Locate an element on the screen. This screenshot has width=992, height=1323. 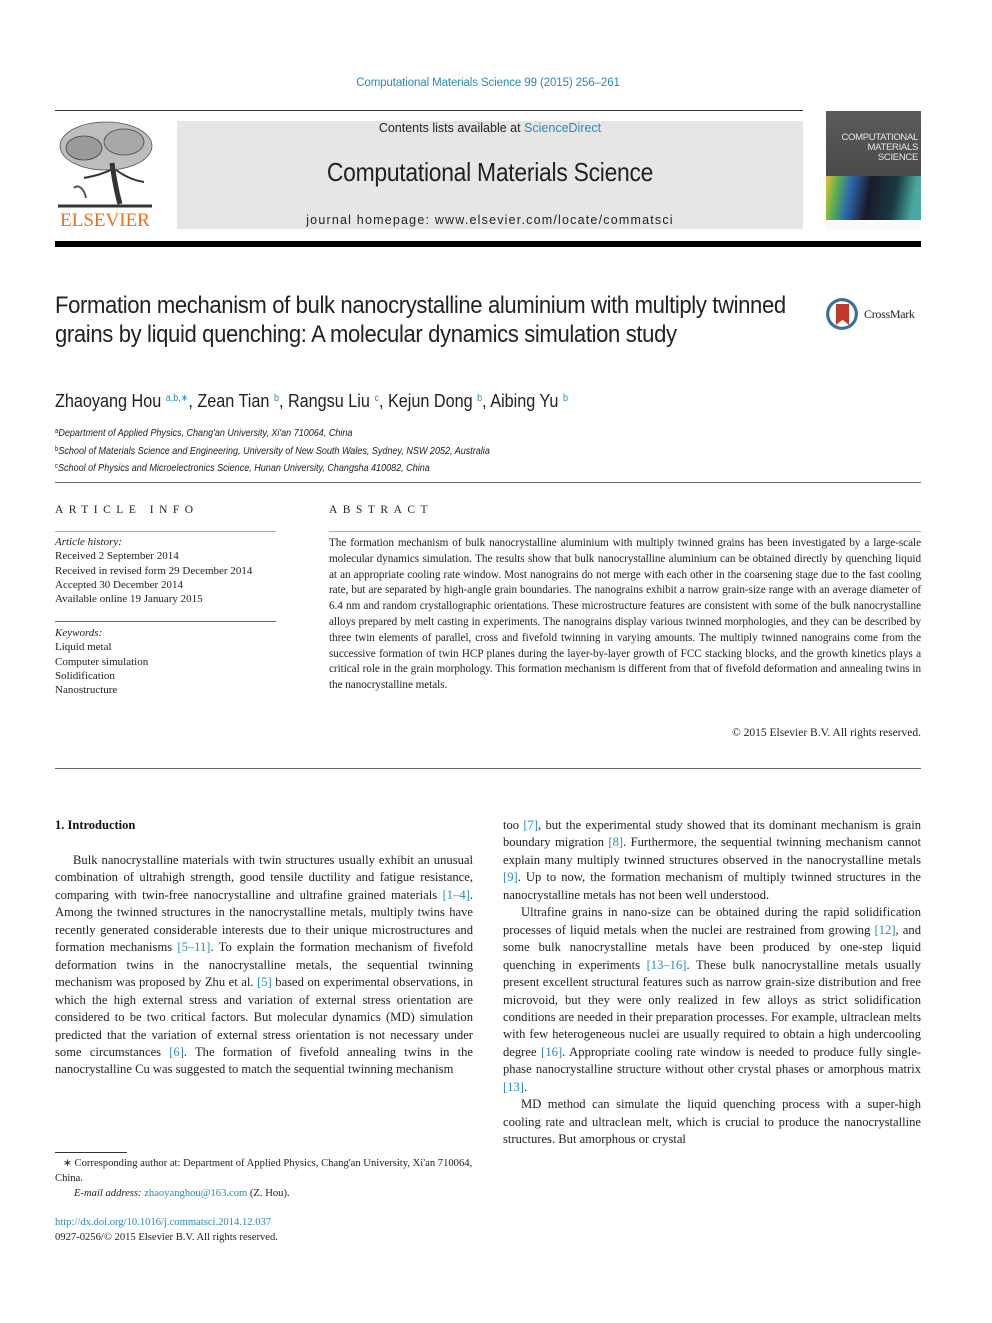
keyword-item: Nanostructure is located at coordinates (86, 690).